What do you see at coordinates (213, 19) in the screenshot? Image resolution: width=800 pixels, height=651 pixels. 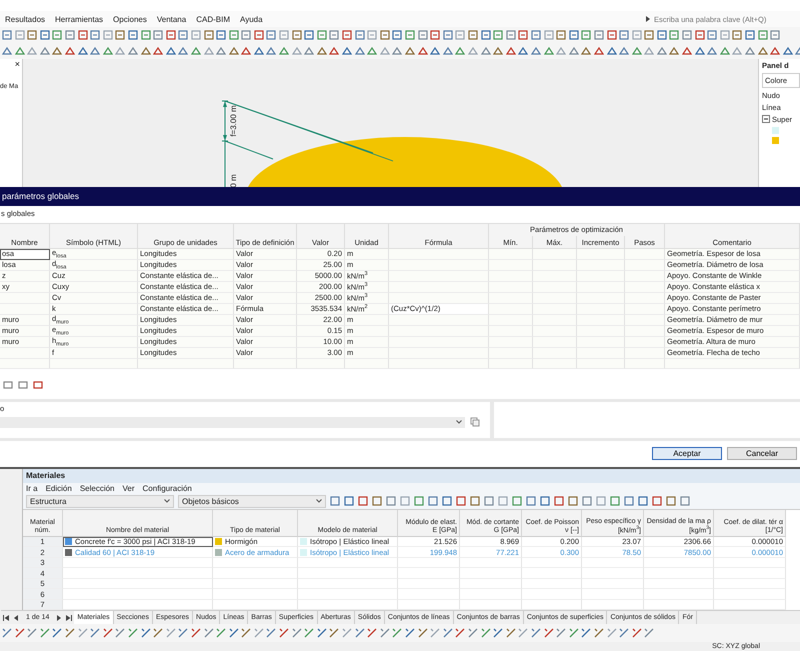 I see `menu-item: CAD-BIM` at bounding box center [213, 19].